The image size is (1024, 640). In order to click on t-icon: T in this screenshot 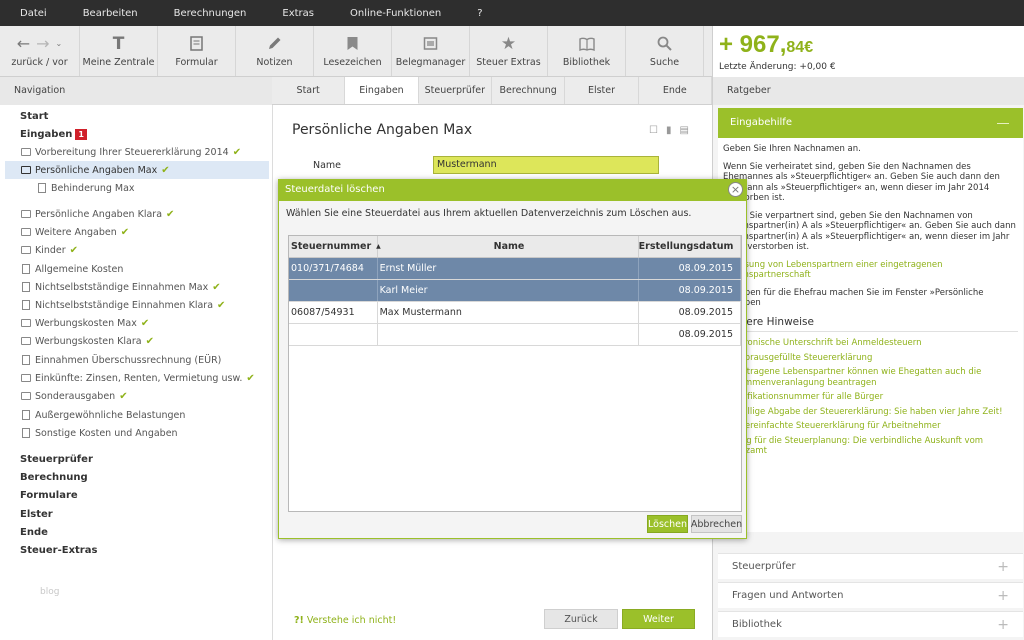, I will do `click(118, 43)`.